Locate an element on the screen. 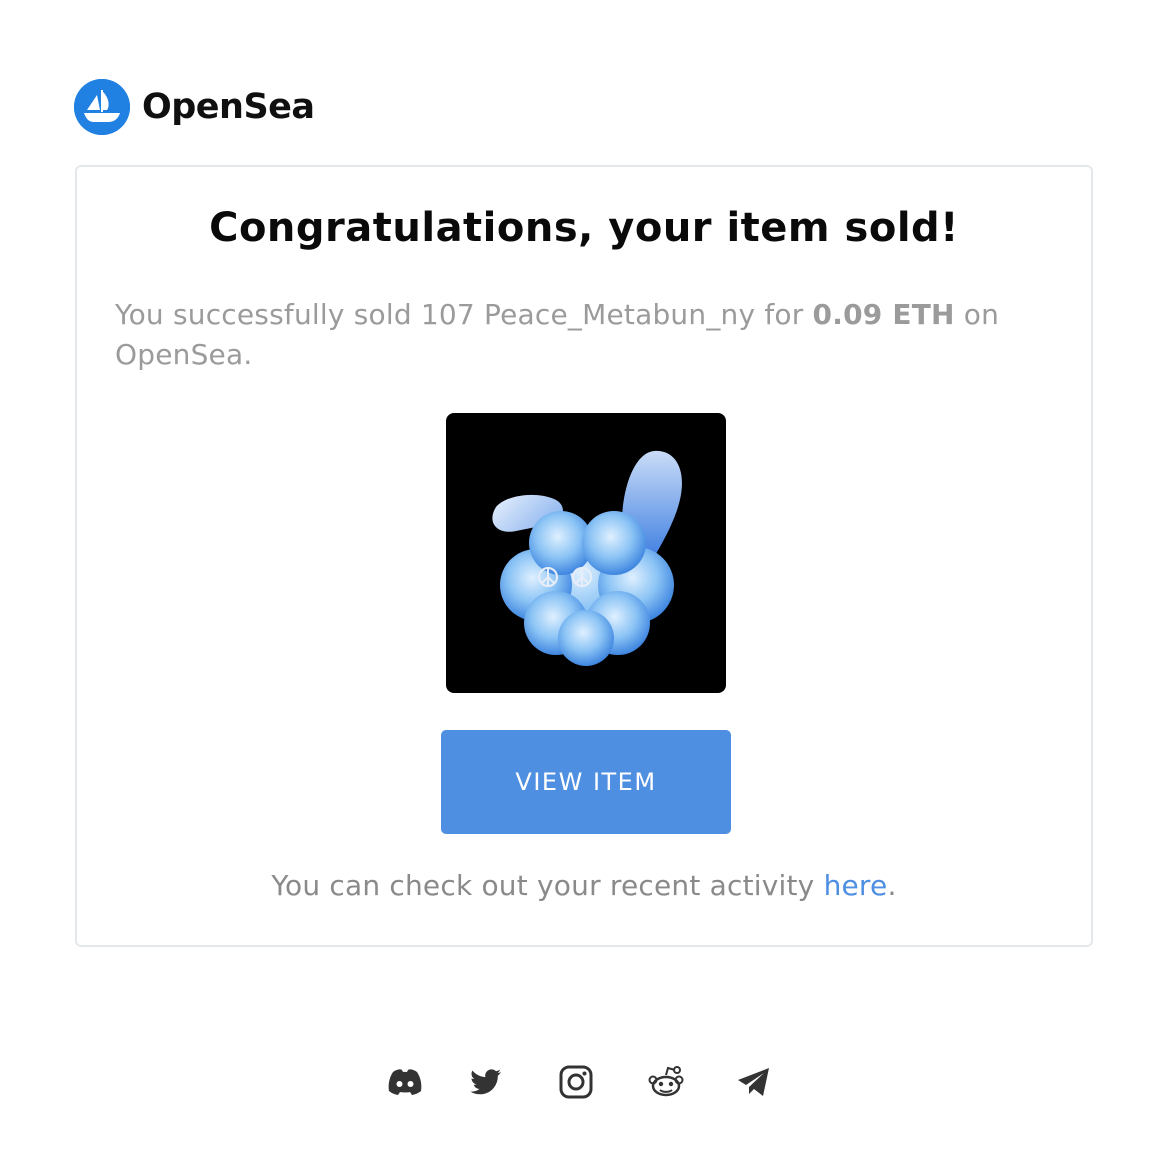 The height and width of the screenshot is (1170, 1170). social-links is located at coordinates (585, 1084).